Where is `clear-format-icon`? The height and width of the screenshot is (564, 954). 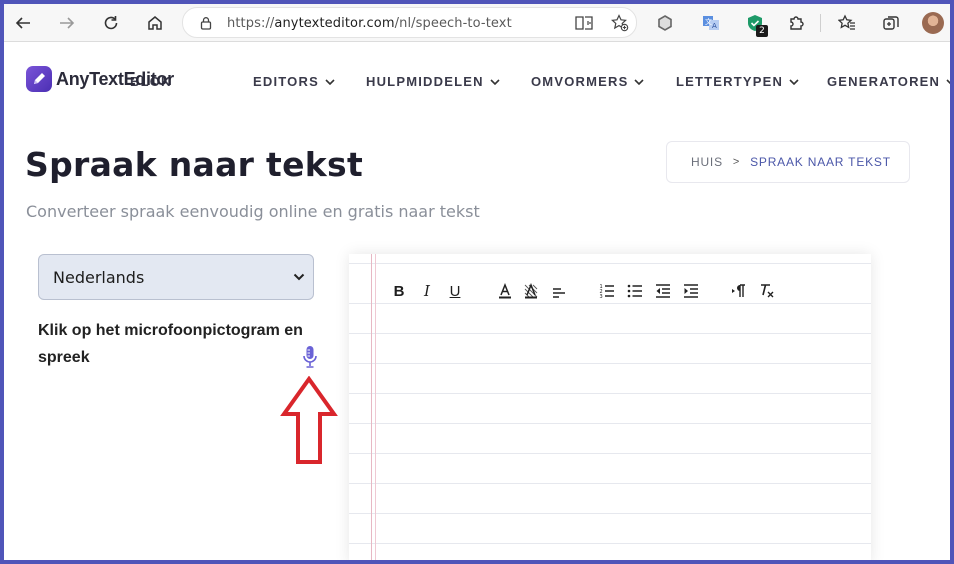
clear-format-icon is located at coordinates (767, 291).